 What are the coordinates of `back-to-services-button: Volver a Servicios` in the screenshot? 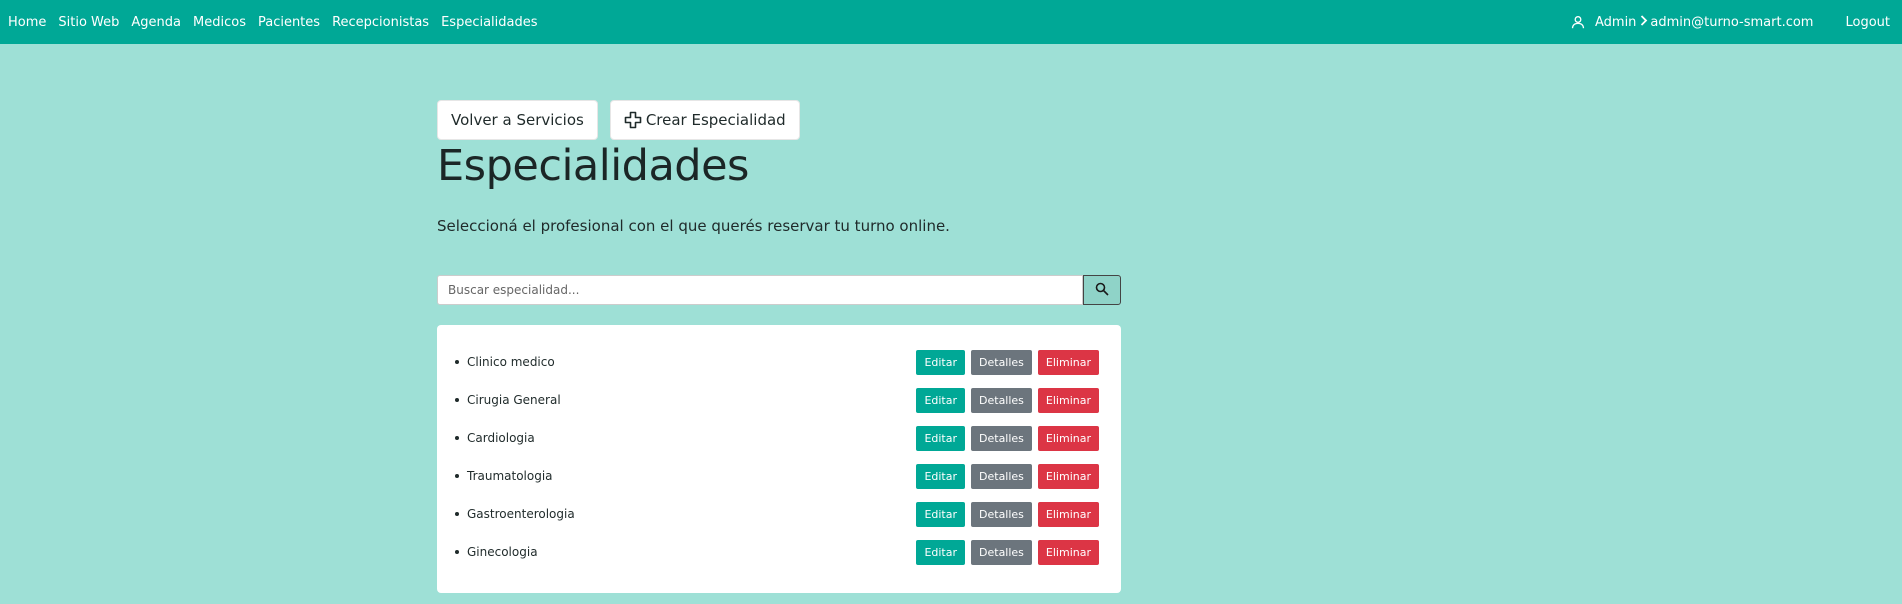 It's located at (517, 120).